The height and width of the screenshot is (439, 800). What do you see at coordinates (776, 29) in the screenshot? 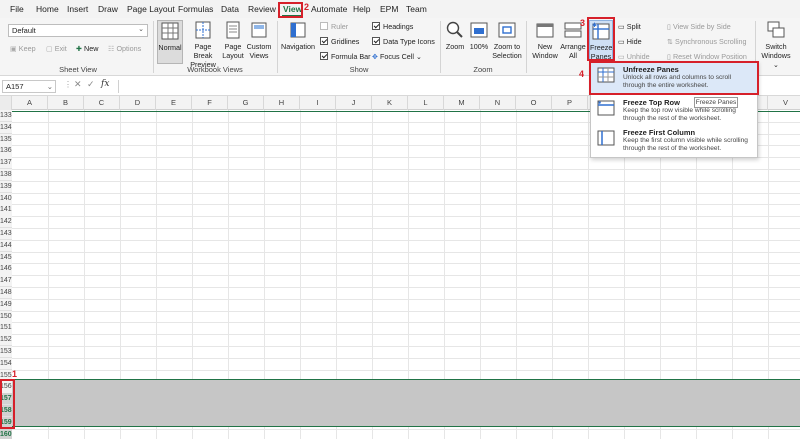
I see `switch-windows-icon` at bounding box center [776, 29].